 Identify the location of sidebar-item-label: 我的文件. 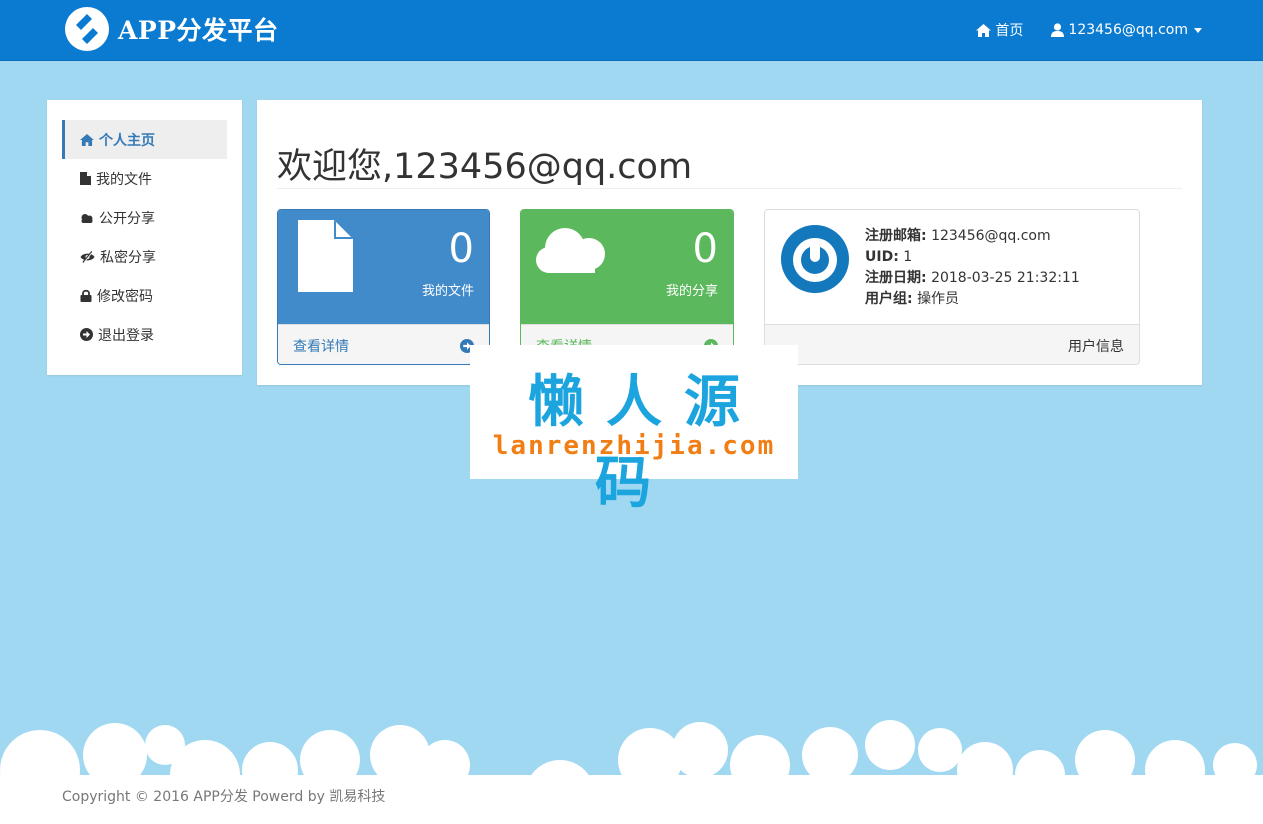
(124, 179).